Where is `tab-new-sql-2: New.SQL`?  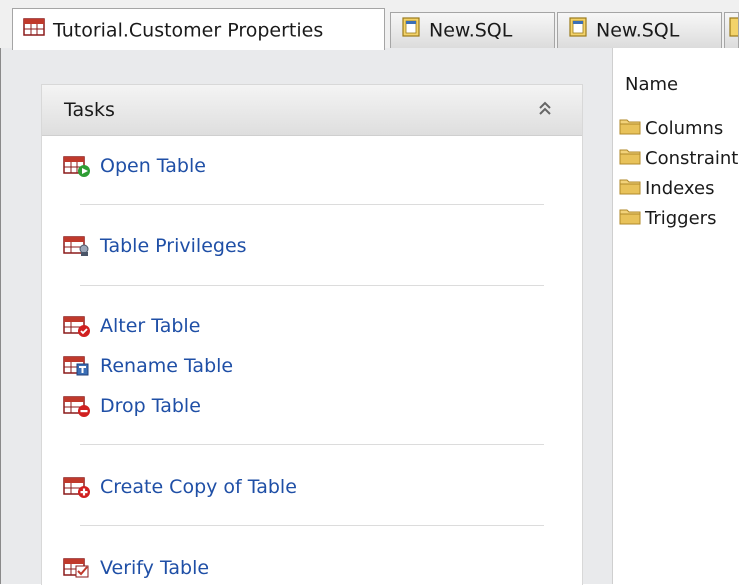
tab-new-sql-2: New.SQL is located at coordinates (639, 30).